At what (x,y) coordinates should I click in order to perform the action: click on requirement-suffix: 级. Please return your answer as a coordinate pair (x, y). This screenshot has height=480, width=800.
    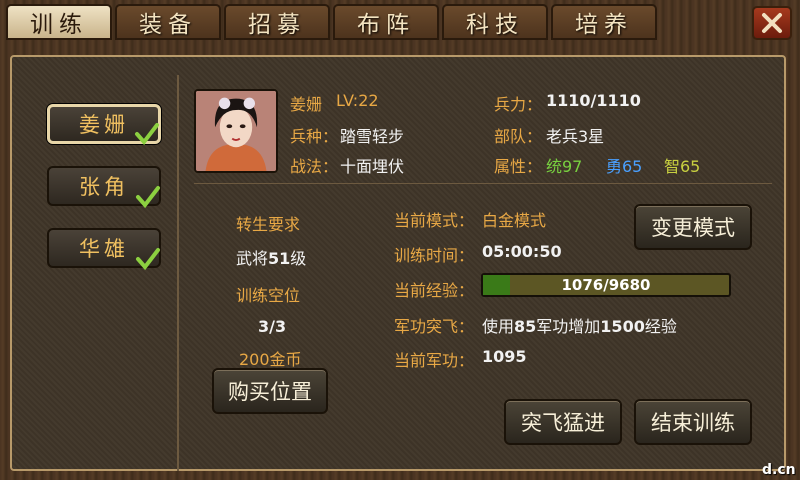
    Looking at the image, I should click on (298, 258).